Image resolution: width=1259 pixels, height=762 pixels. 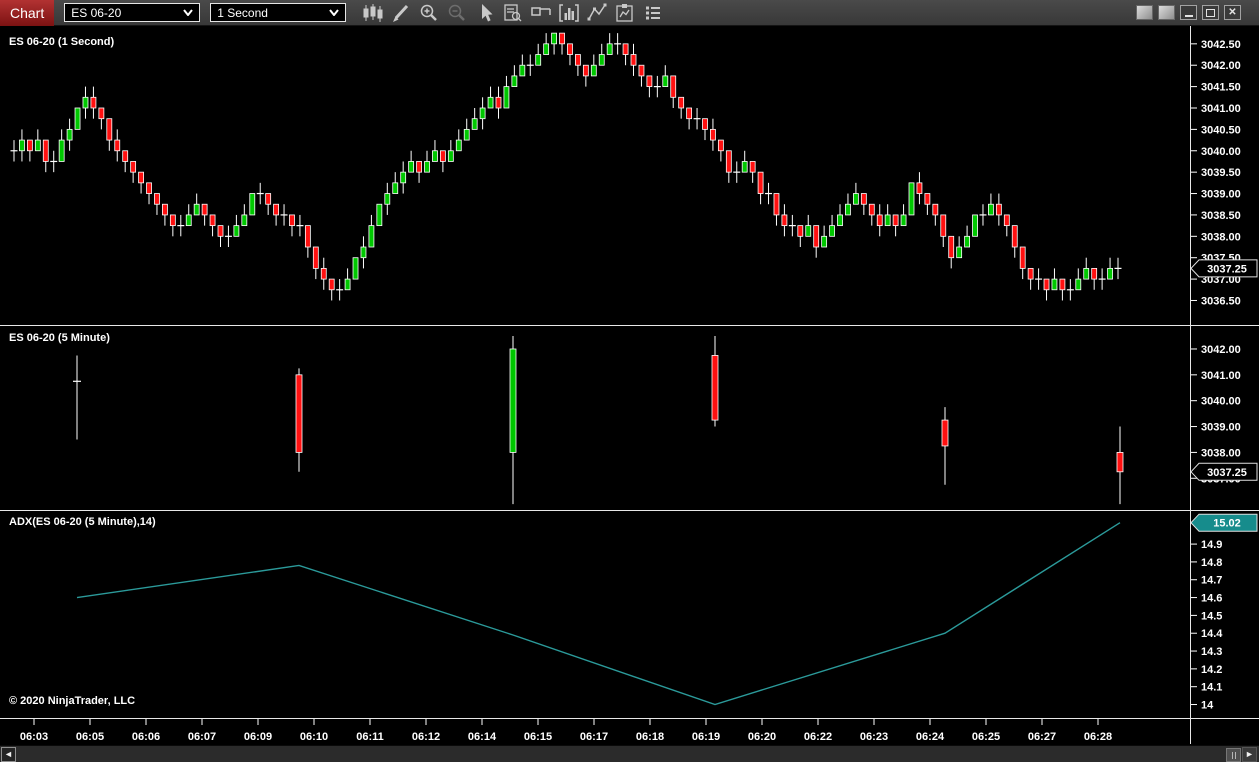 What do you see at coordinates (1221, 301) in the screenshot?
I see `svg-text: 3036.50` at bounding box center [1221, 301].